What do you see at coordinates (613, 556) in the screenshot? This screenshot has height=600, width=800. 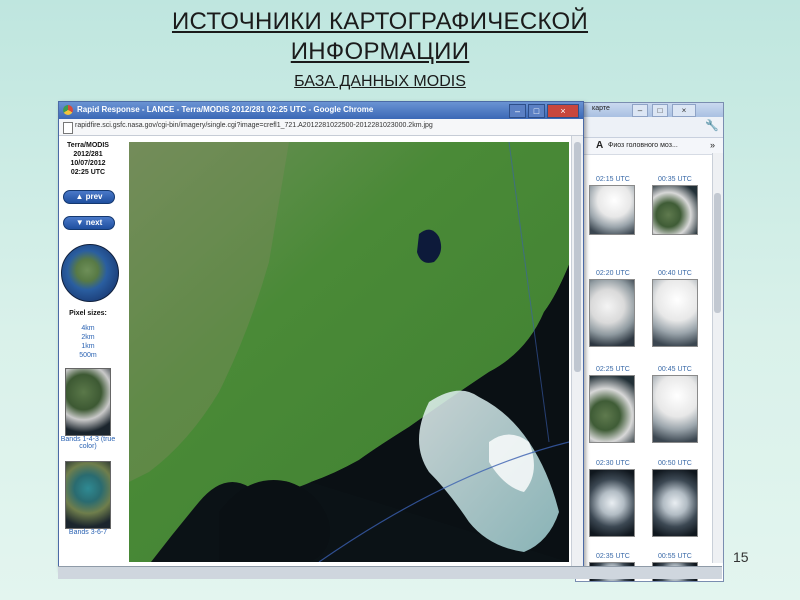 I see `thumb-time-label: 02:35 UTC` at bounding box center [613, 556].